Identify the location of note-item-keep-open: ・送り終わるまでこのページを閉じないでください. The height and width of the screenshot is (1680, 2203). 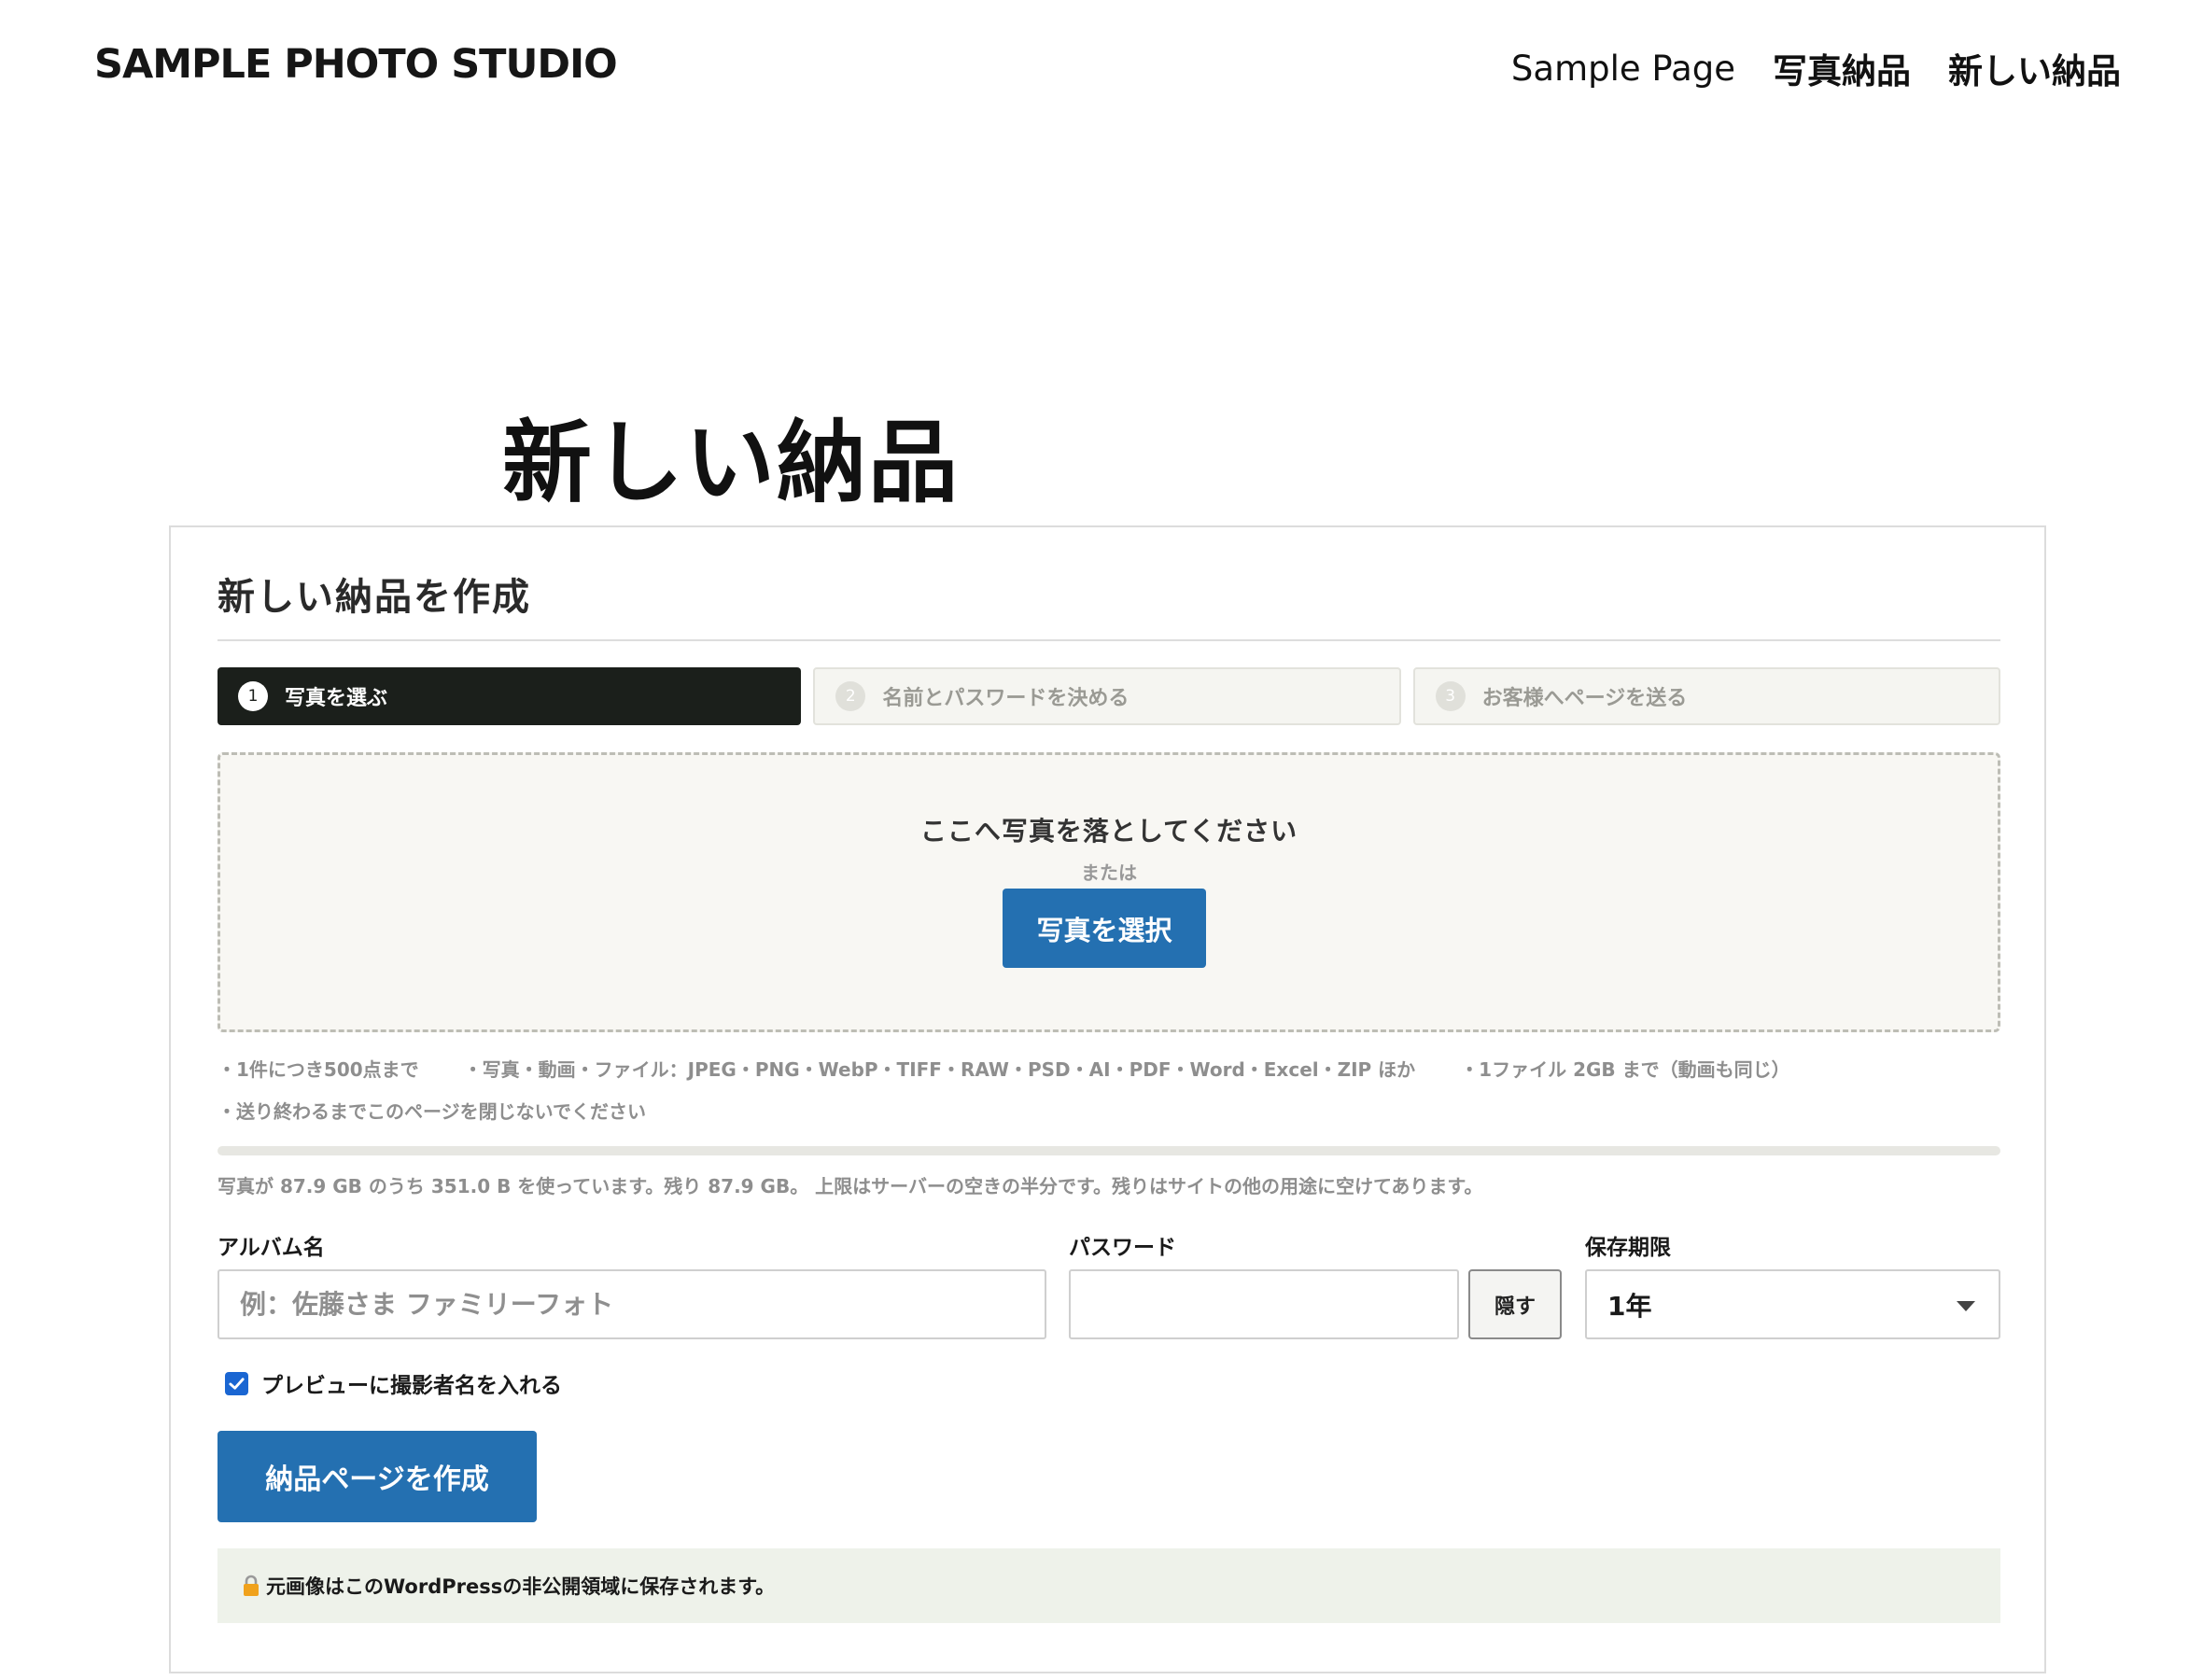
(431, 1111).